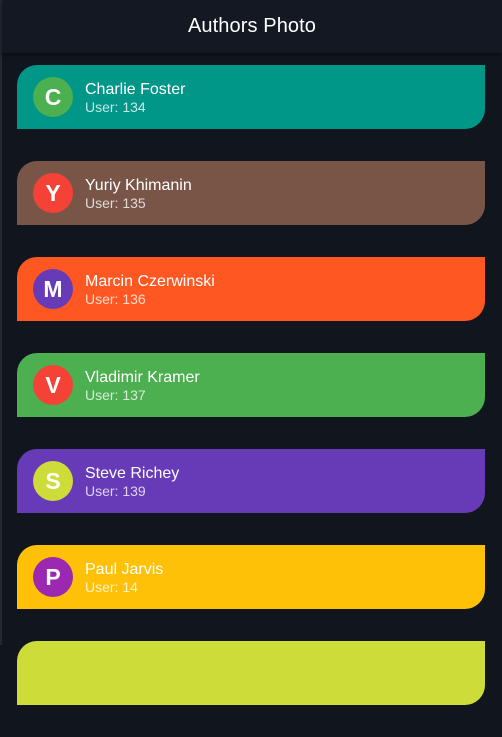  What do you see at coordinates (111, 586) in the screenshot?
I see `author-user-id: User: 14` at bounding box center [111, 586].